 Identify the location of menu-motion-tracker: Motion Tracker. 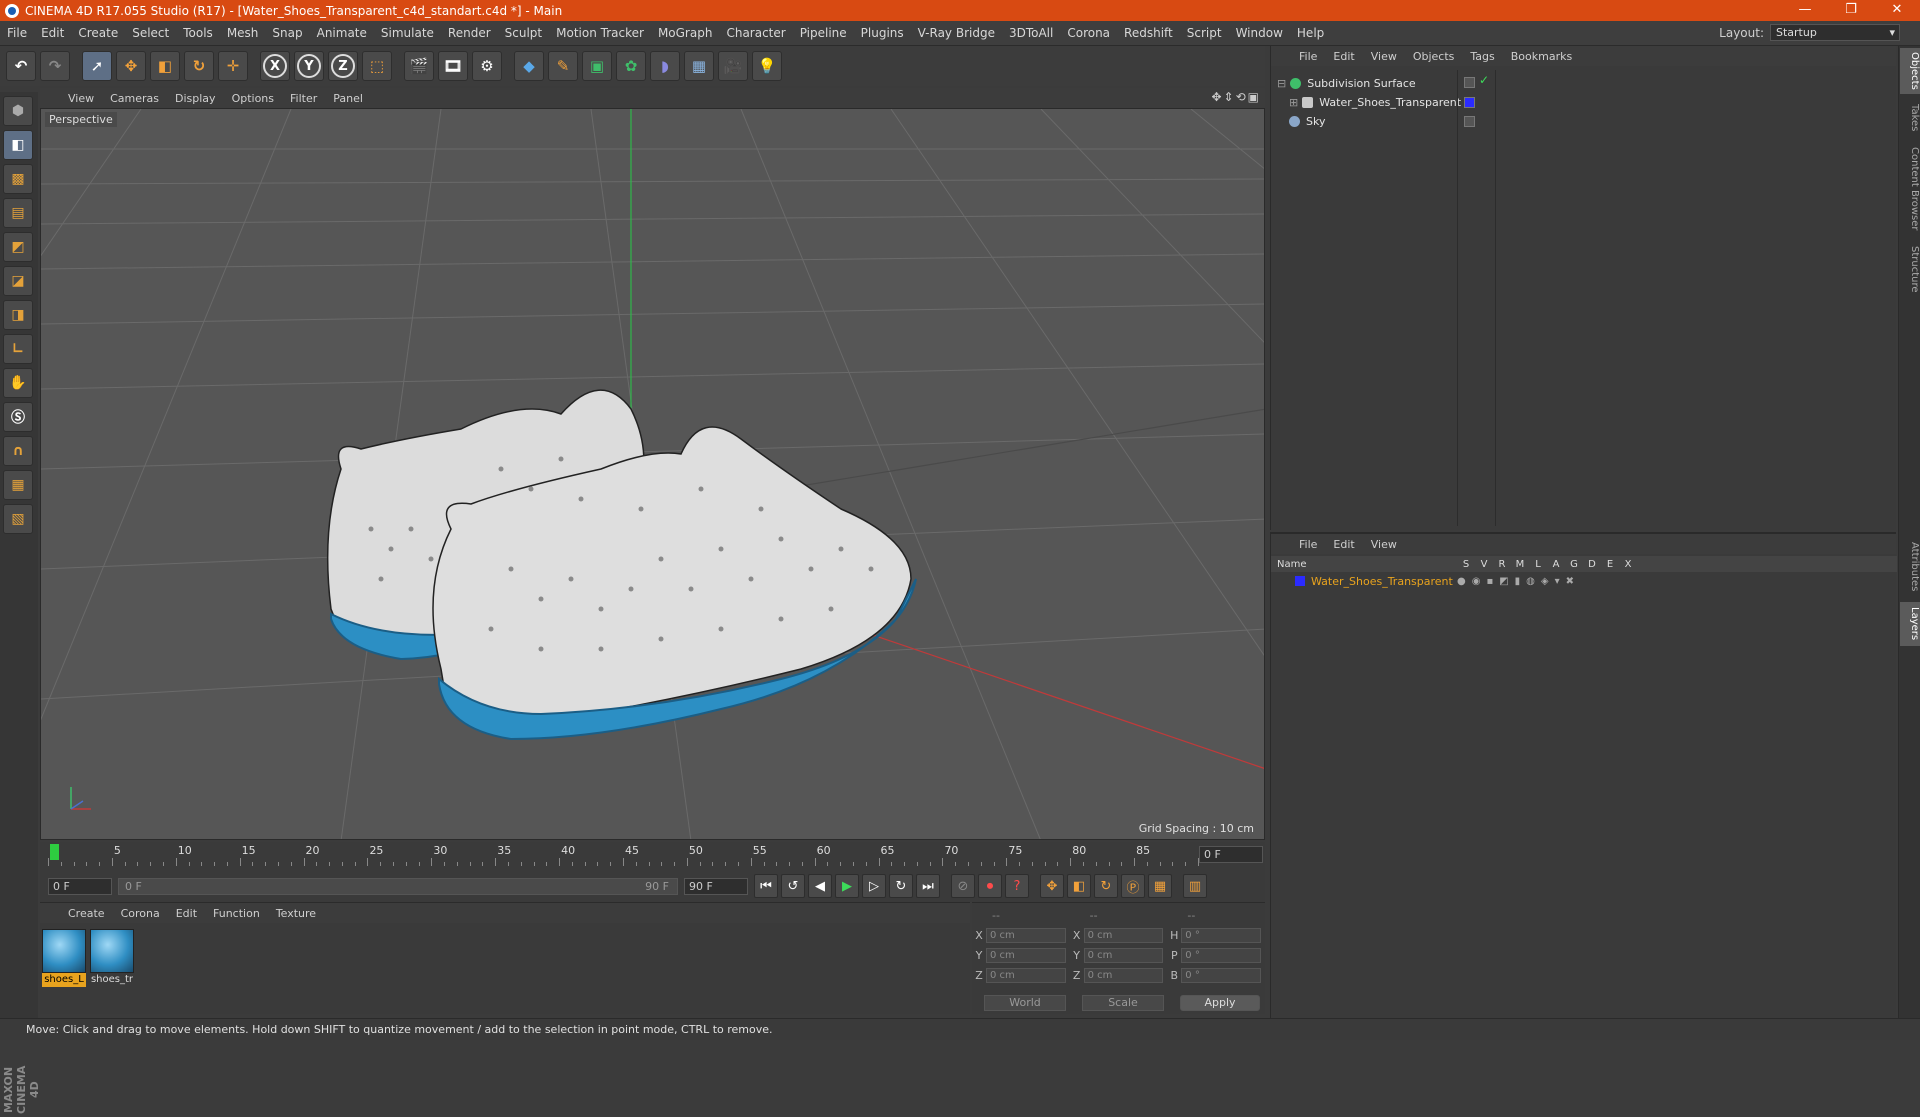
(600, 33).